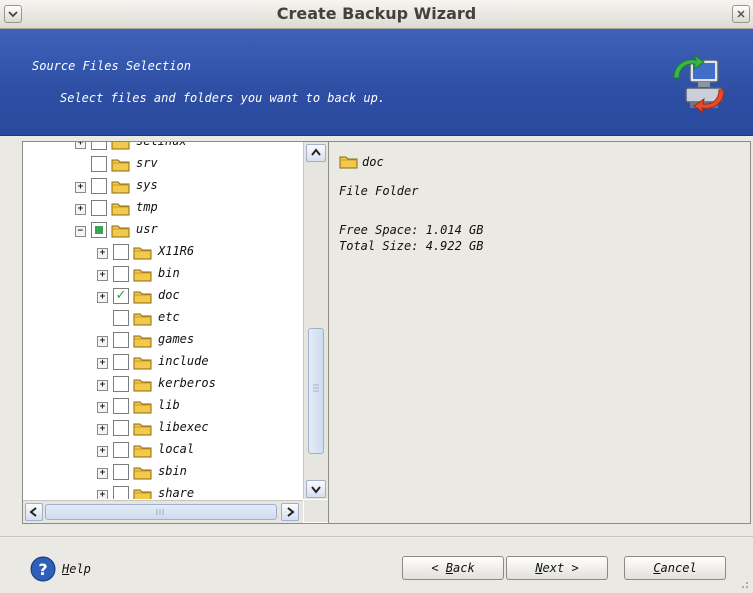  Describe the element at coordinates (43, 569) in the screenshot. I see `help-icon: ?` at that location.